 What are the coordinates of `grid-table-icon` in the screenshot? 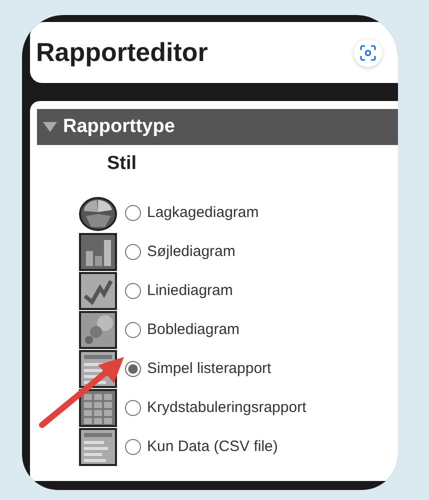 It's located at (98, 407).